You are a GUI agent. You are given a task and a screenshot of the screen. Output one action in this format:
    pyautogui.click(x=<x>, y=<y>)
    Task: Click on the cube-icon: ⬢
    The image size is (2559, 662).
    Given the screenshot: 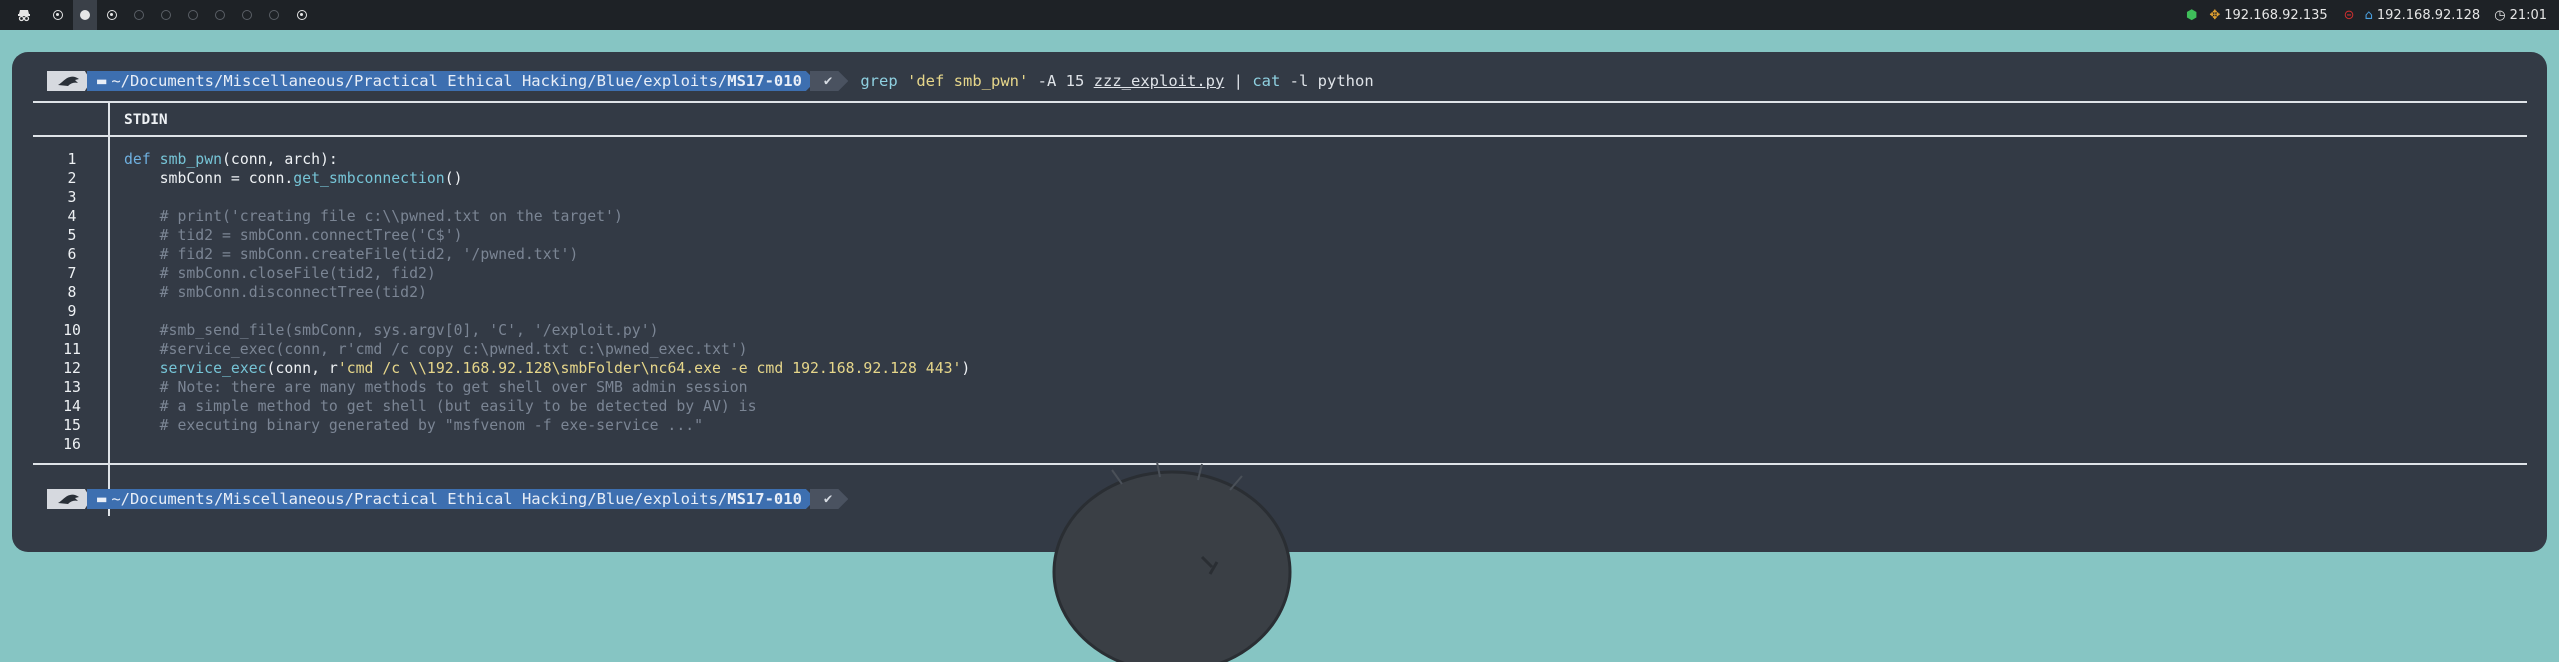 What is the action you would take?
    pyautogui.click(x=2192, y=15)
    